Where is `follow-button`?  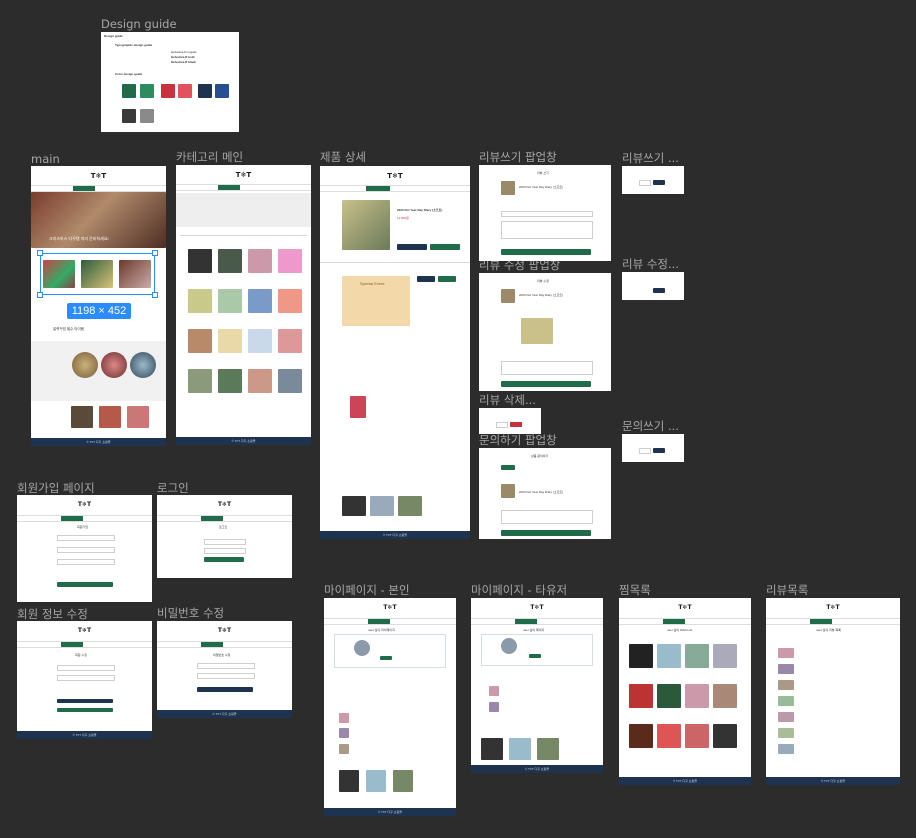
follow-button is located at coordinates (535, 656).